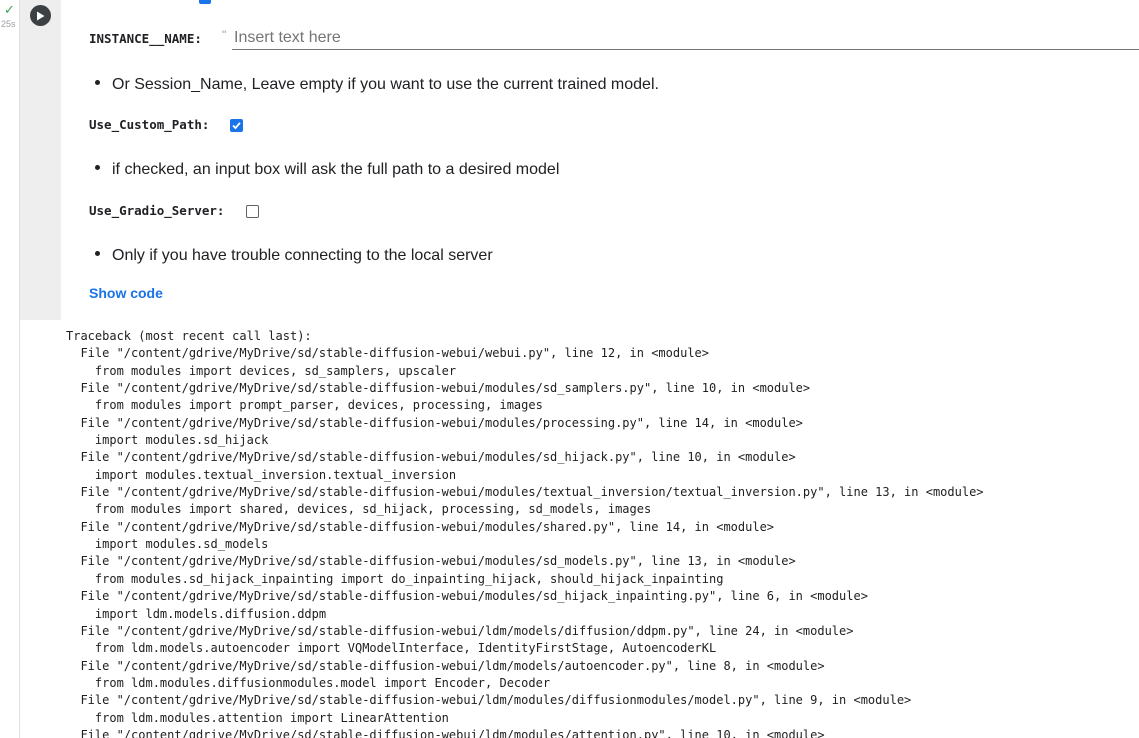 The height and width of the screenshot is (738, 1139). I want to click on execution-time: 25s, so click(8, 24).